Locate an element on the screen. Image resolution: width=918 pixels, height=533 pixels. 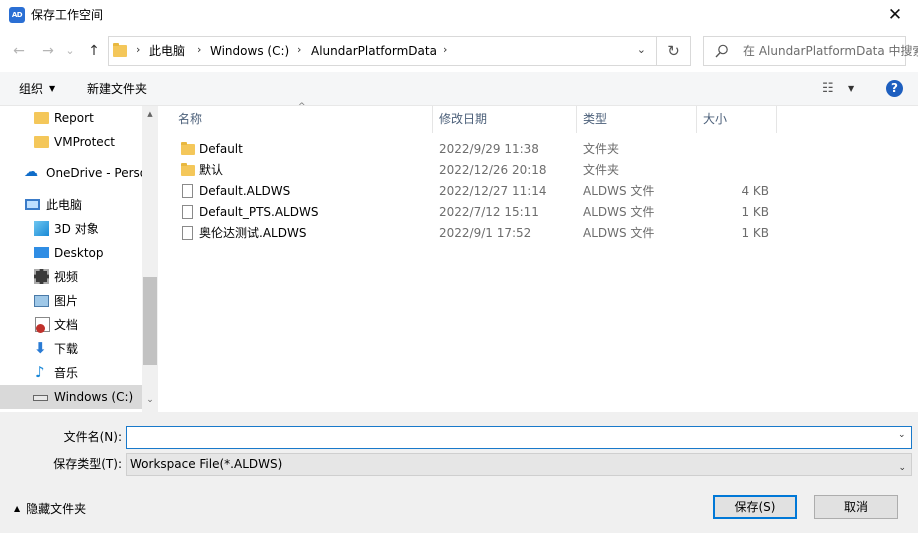
up-button: ↑ is located at coordinates (94, 51).